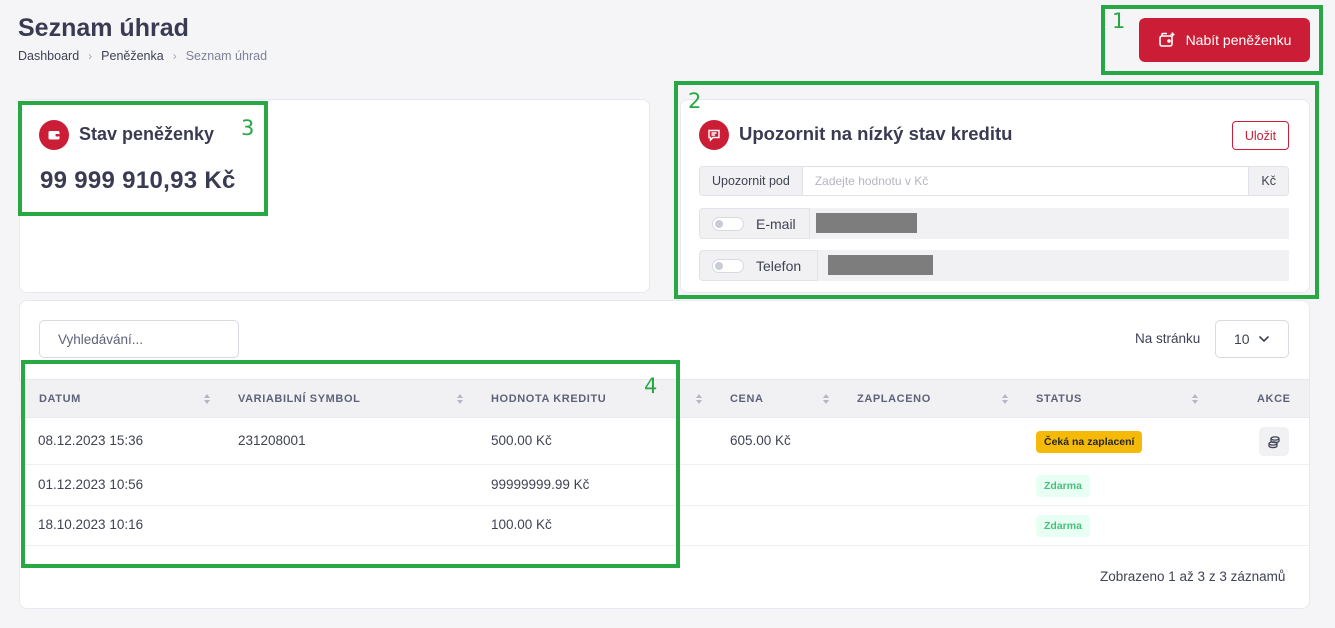 The height and width of the screenshot is (628, 1335). What do you see at coordinates (540, 484) in the screenshot?
I see `cell-credit: 99999999.99 Kč` at bounding box center [540, 484].